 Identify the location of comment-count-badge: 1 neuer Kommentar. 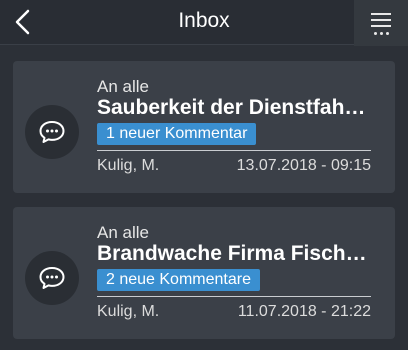
(177, 134).